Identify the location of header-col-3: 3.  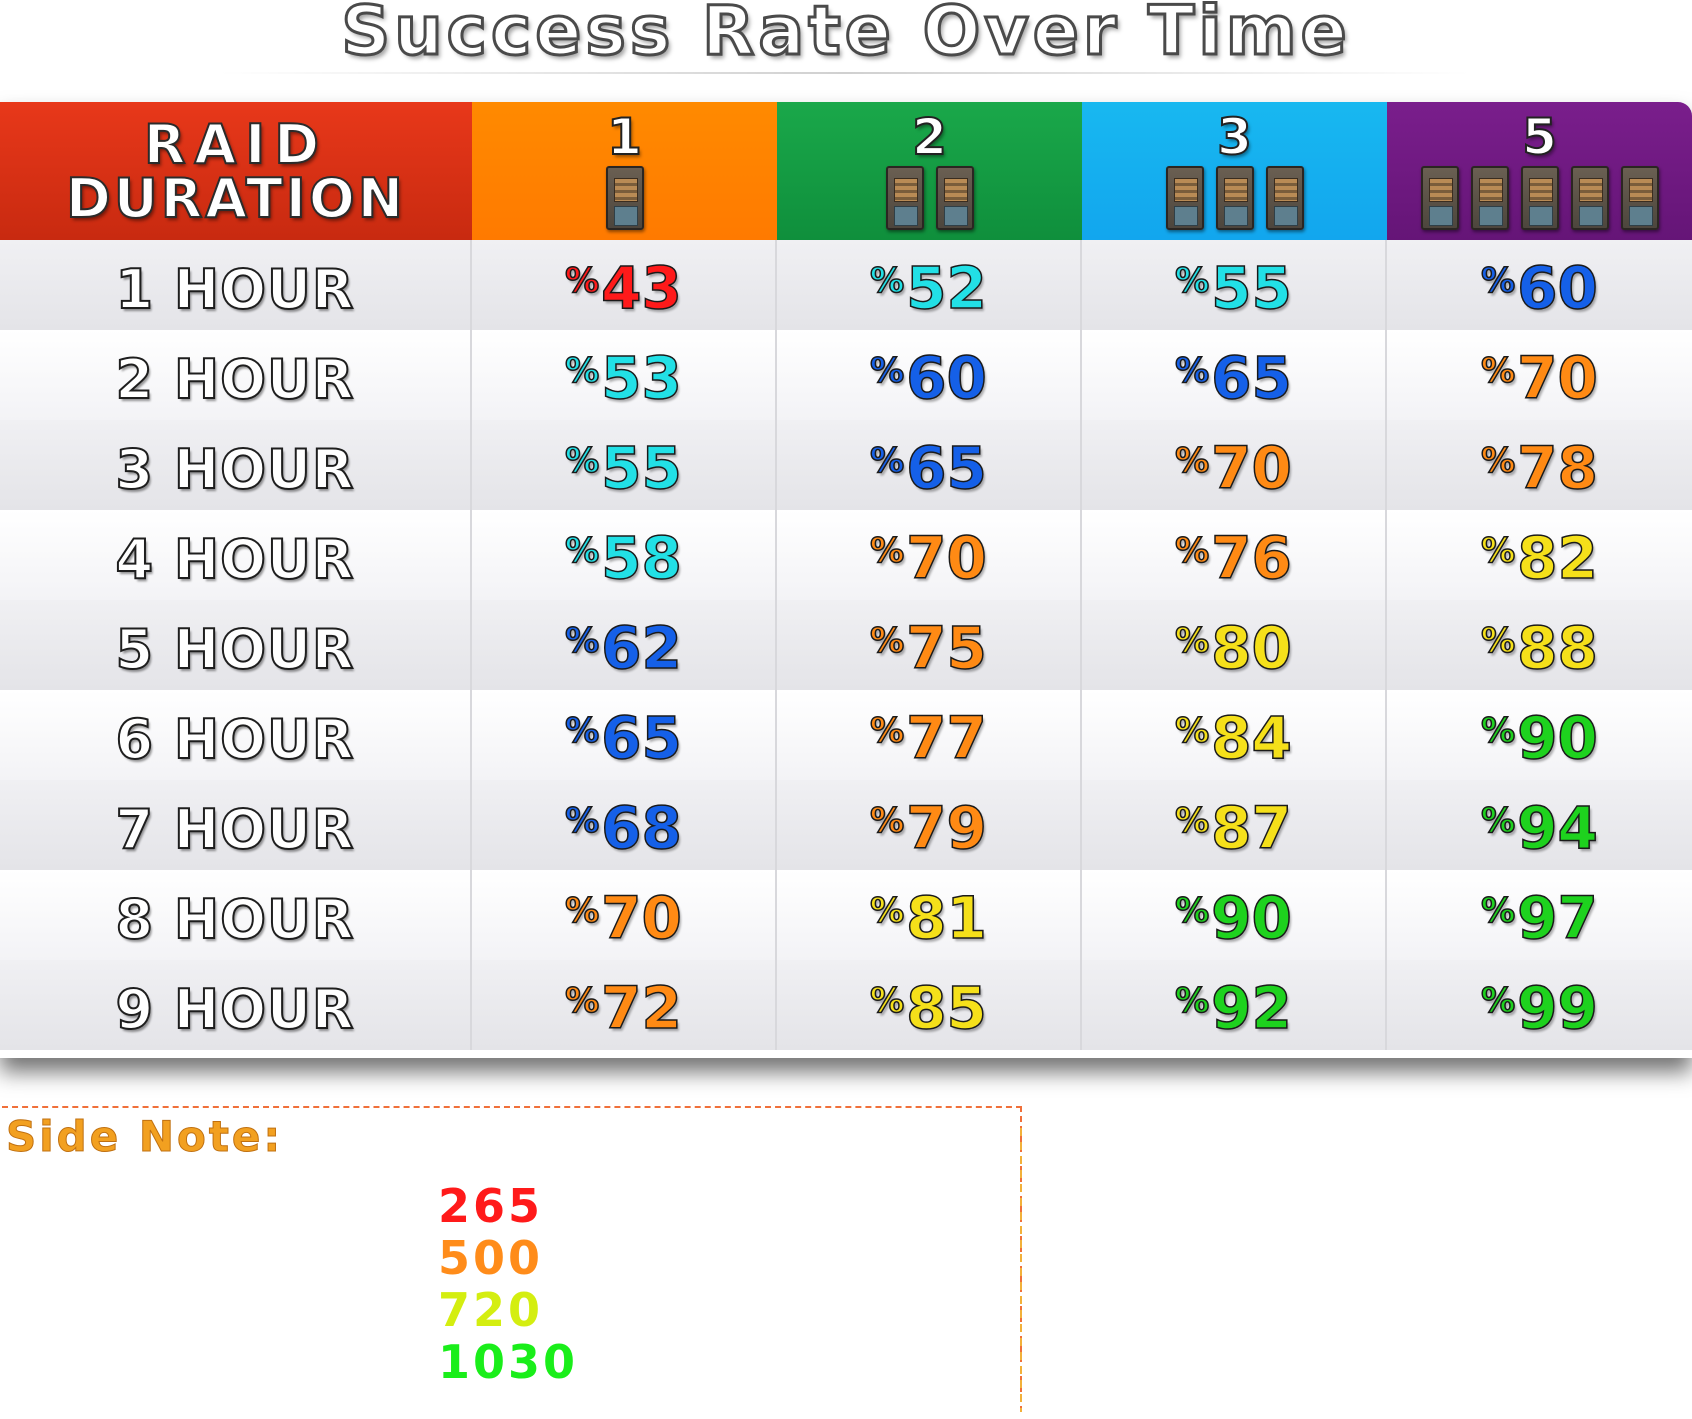
(1234, 171).